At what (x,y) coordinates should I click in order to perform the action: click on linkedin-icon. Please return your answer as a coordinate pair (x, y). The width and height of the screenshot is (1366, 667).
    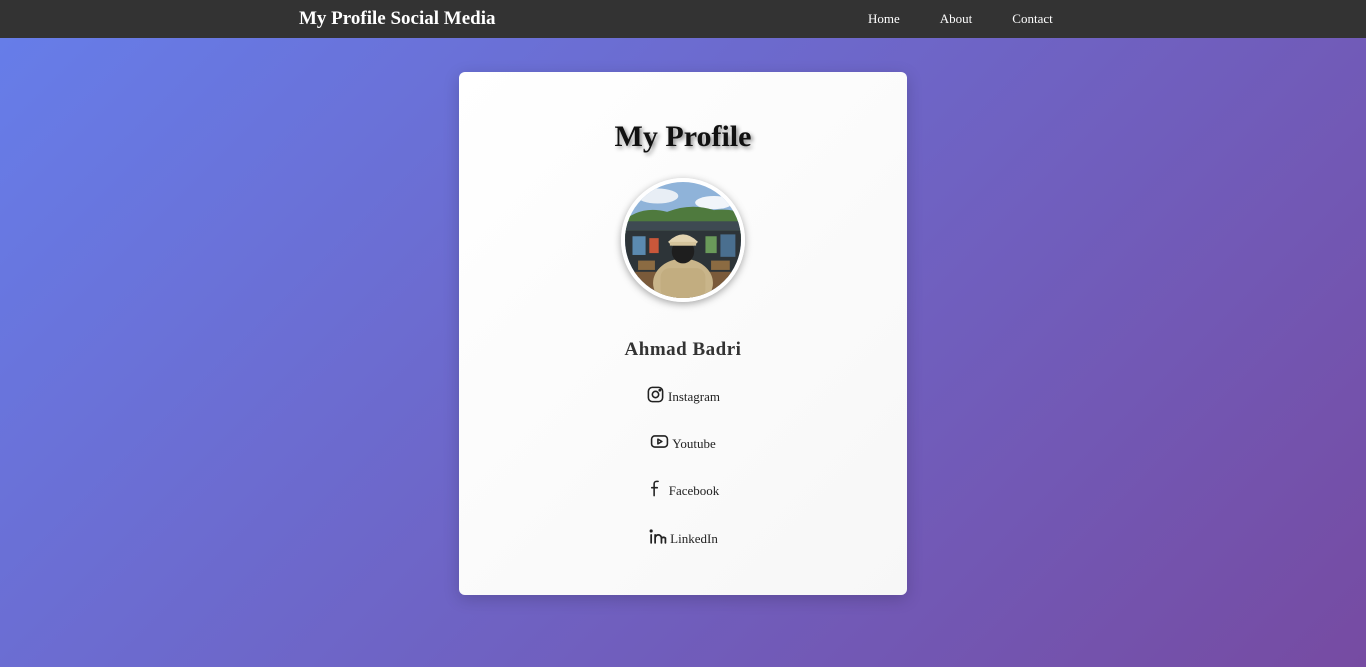
    Looking at the image, I should click on (657, 536).